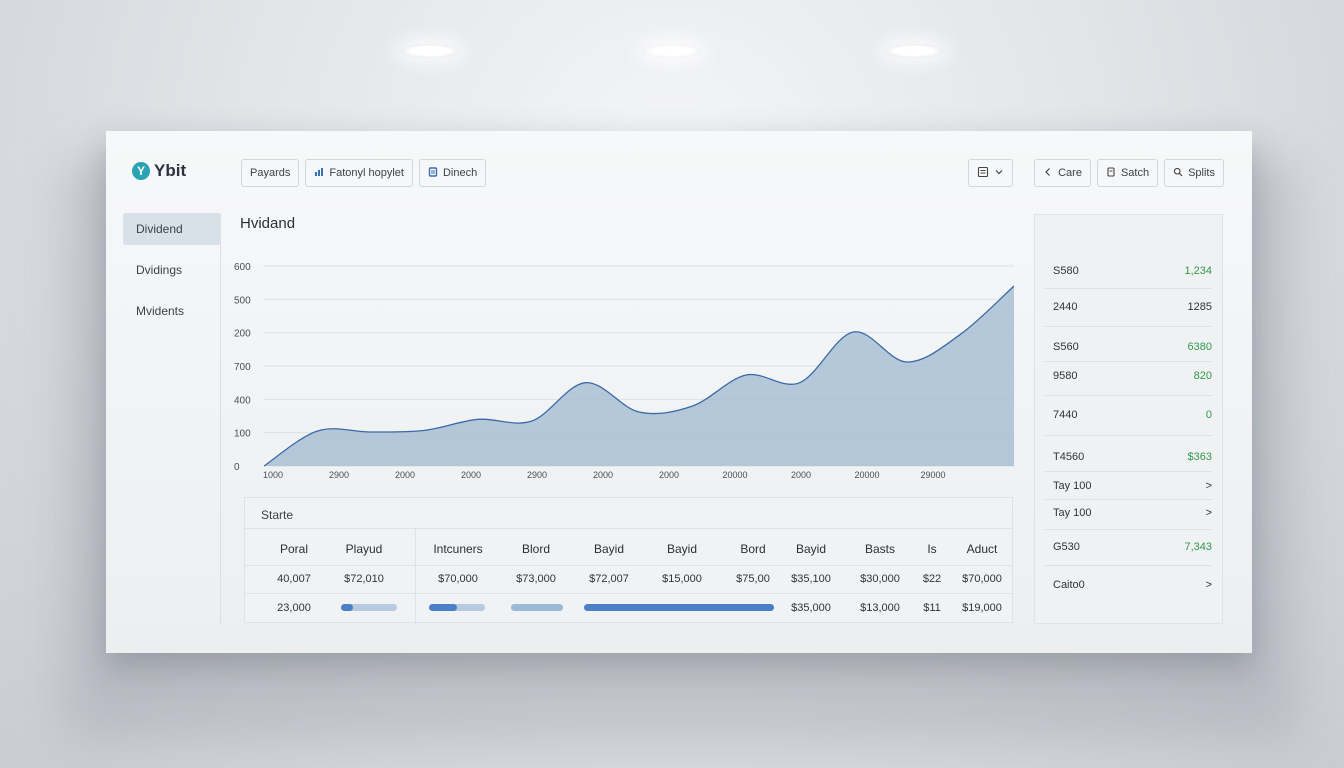 The width and height of the screenshot is (1344, 768). I want to click on stats-label: T4560, so click(1069, 457).